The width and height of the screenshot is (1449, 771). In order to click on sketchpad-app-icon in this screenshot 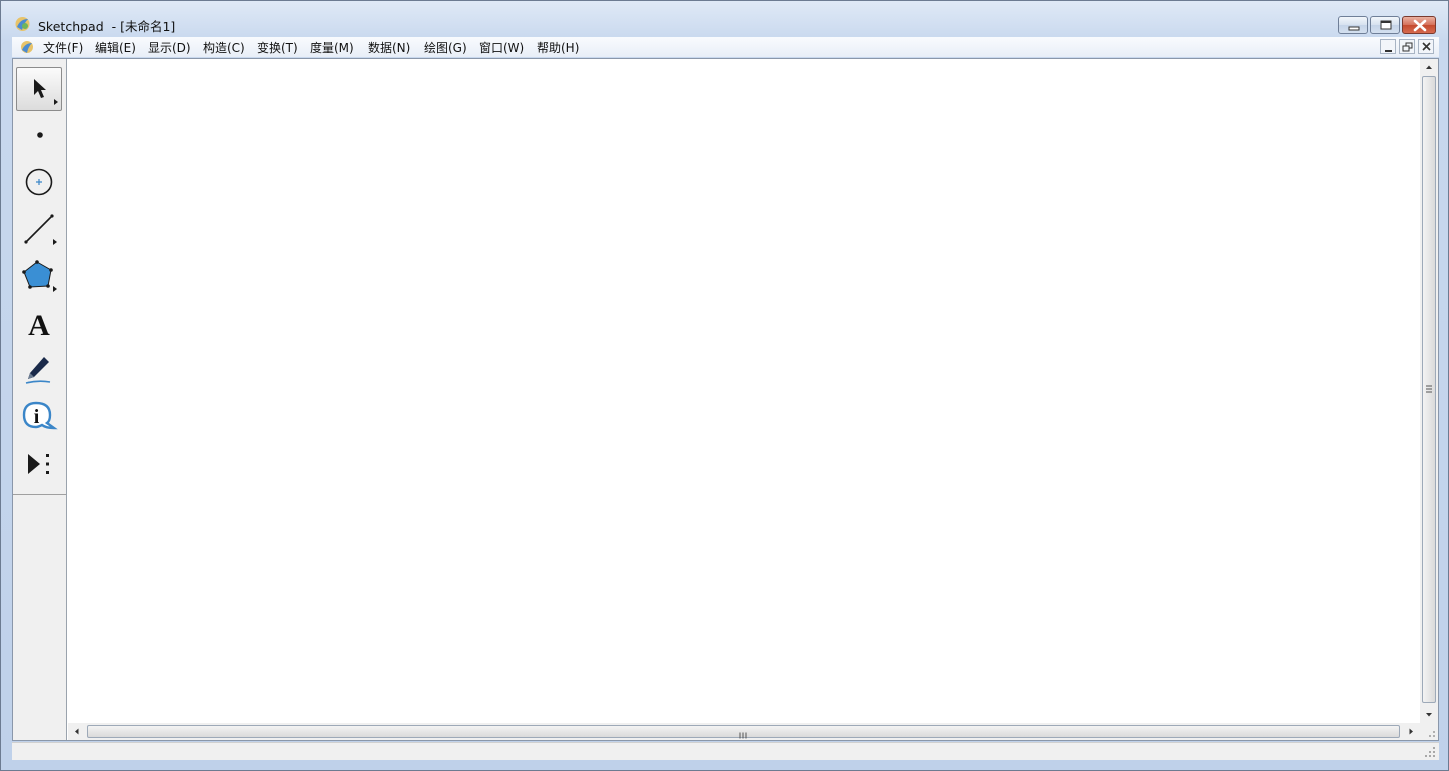, I will do `click(22, 23)`.